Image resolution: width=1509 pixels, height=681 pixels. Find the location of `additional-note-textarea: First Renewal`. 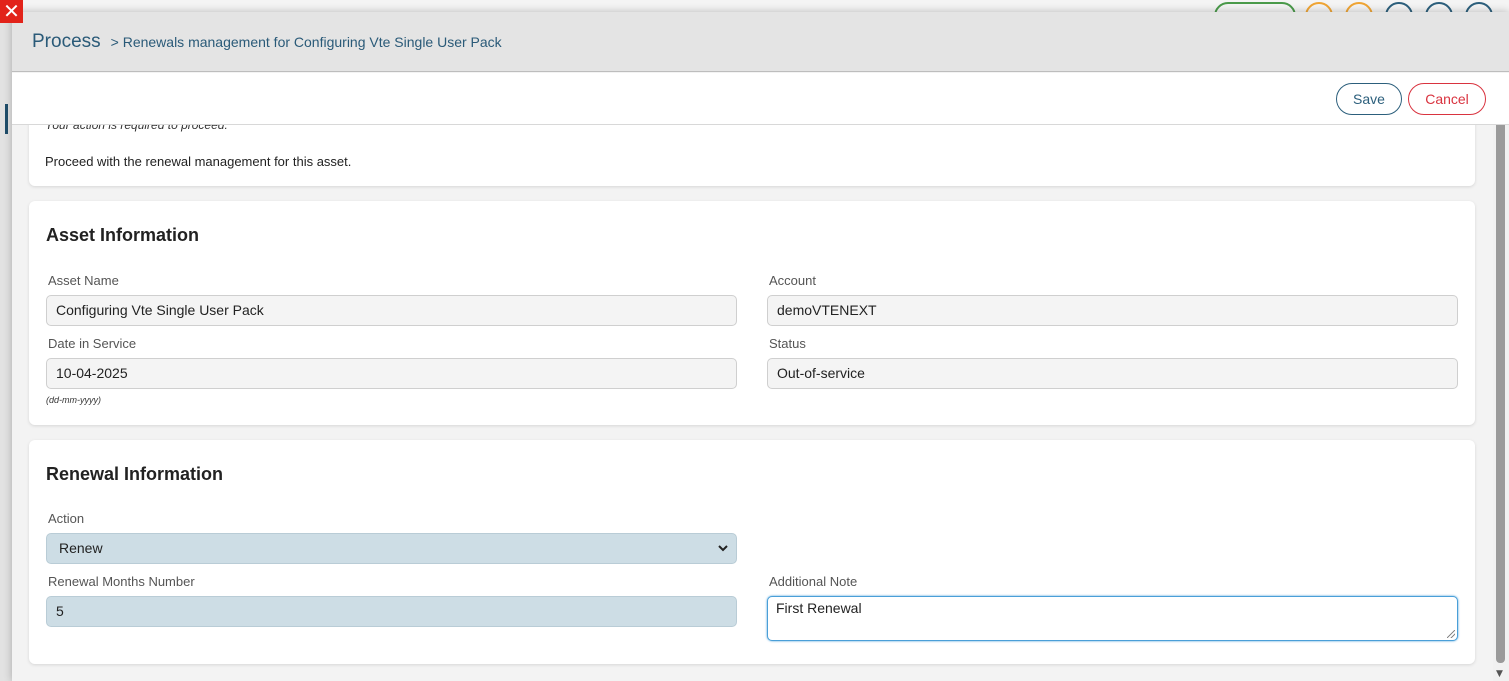

additional-note-textarea: First Renewal is located at coordinates (1112, 618).